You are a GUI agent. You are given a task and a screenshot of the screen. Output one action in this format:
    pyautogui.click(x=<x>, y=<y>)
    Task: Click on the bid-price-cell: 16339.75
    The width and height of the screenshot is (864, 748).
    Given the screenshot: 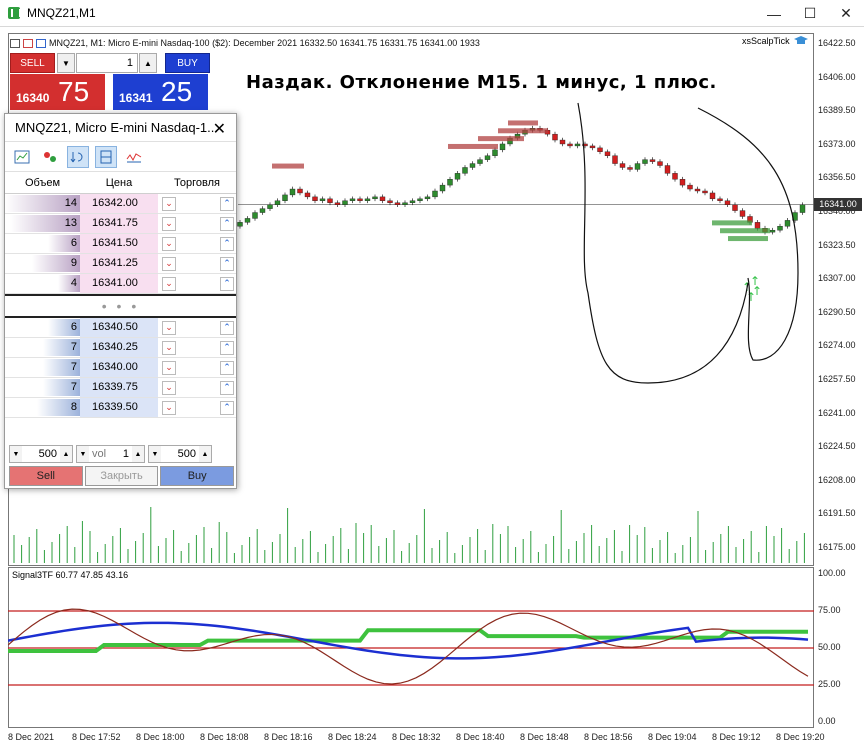 What is the action you would take?
    pyautogui.click(x=119, y=387)
    